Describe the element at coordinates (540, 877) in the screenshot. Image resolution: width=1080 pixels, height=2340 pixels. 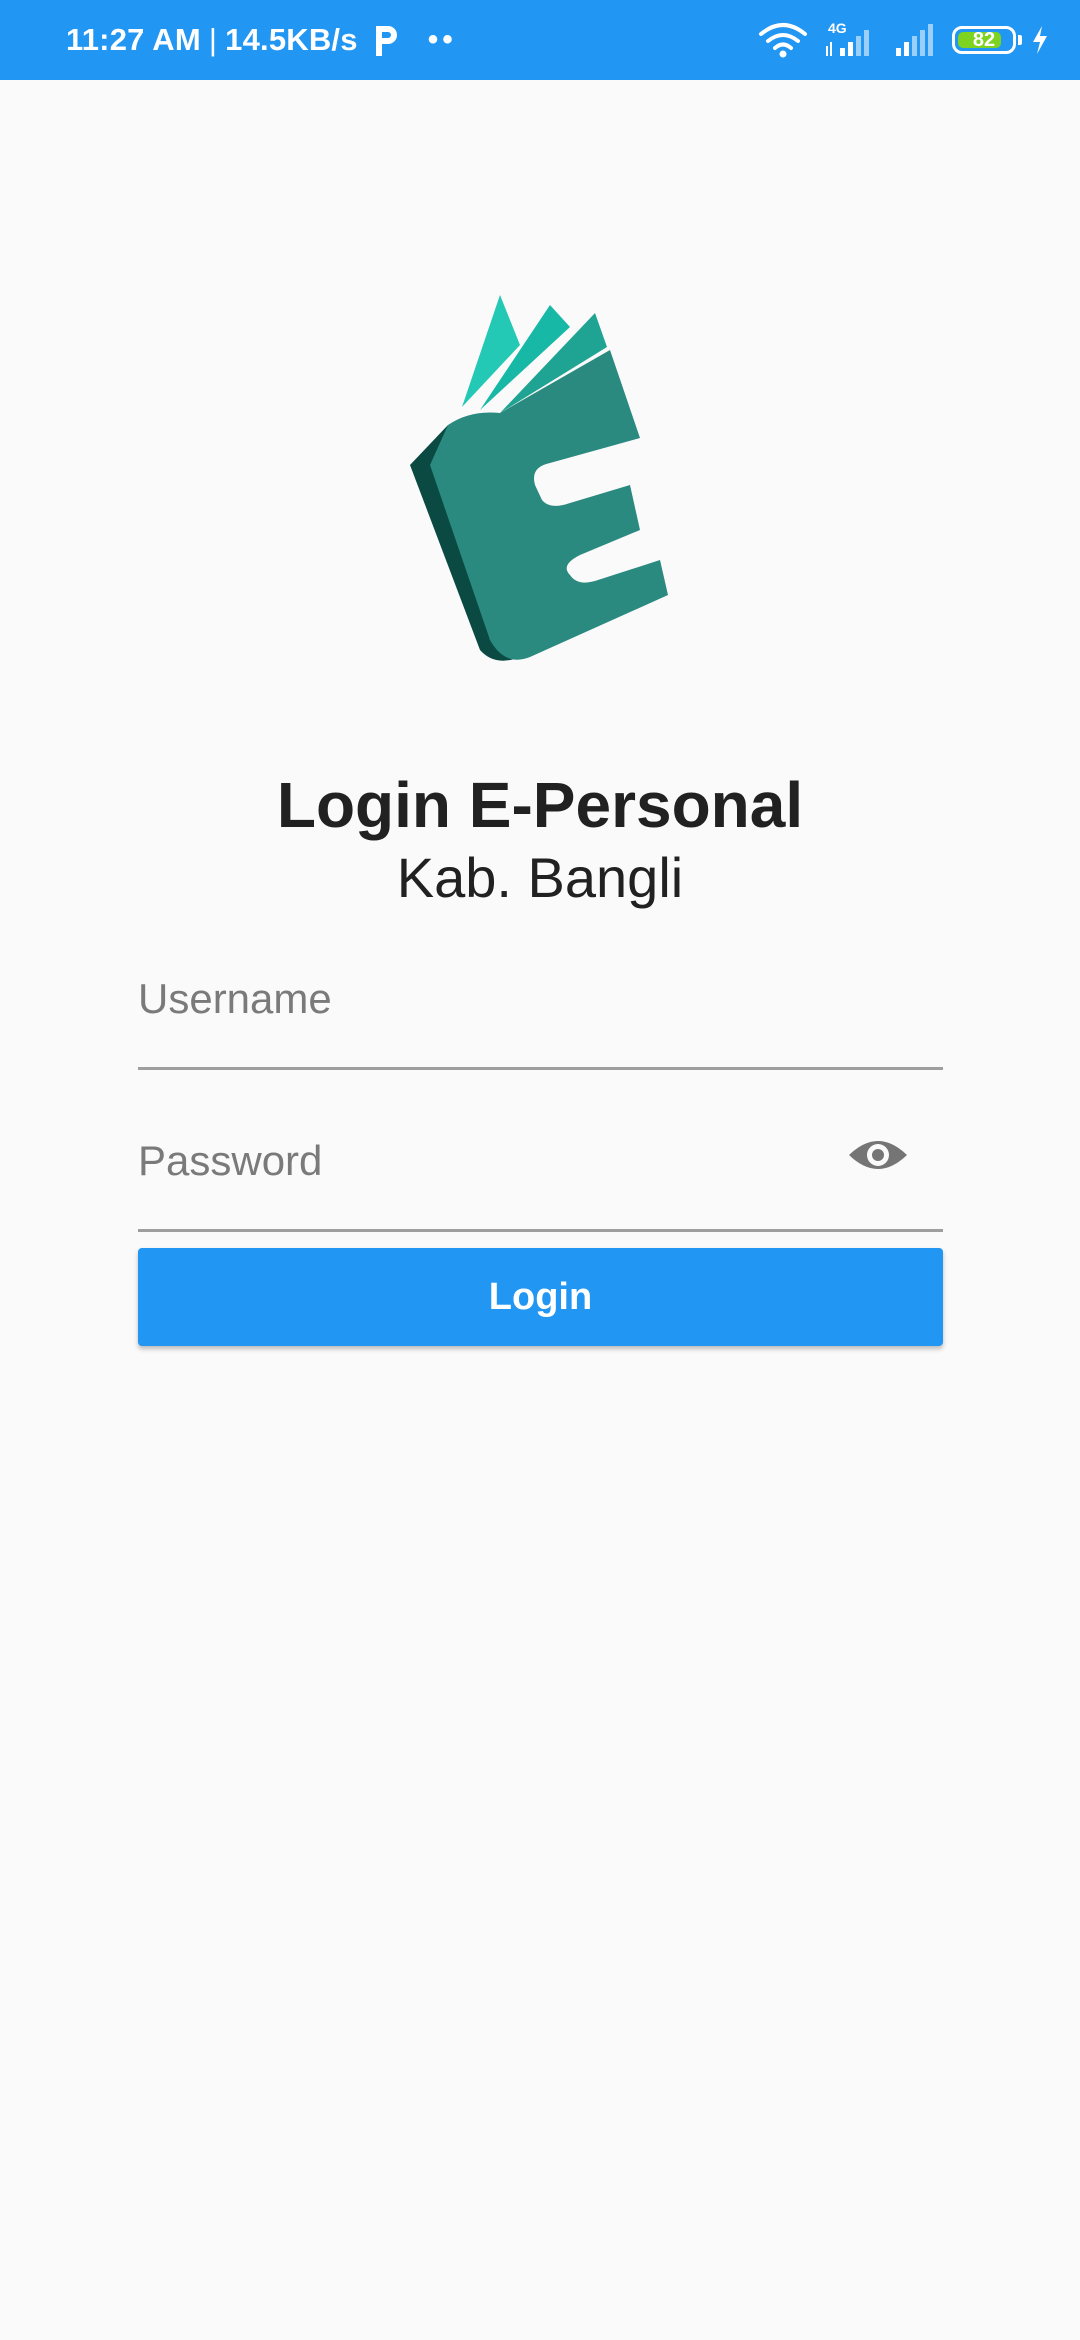
I see `page-subtitle: Kab. Bangli` at that location.